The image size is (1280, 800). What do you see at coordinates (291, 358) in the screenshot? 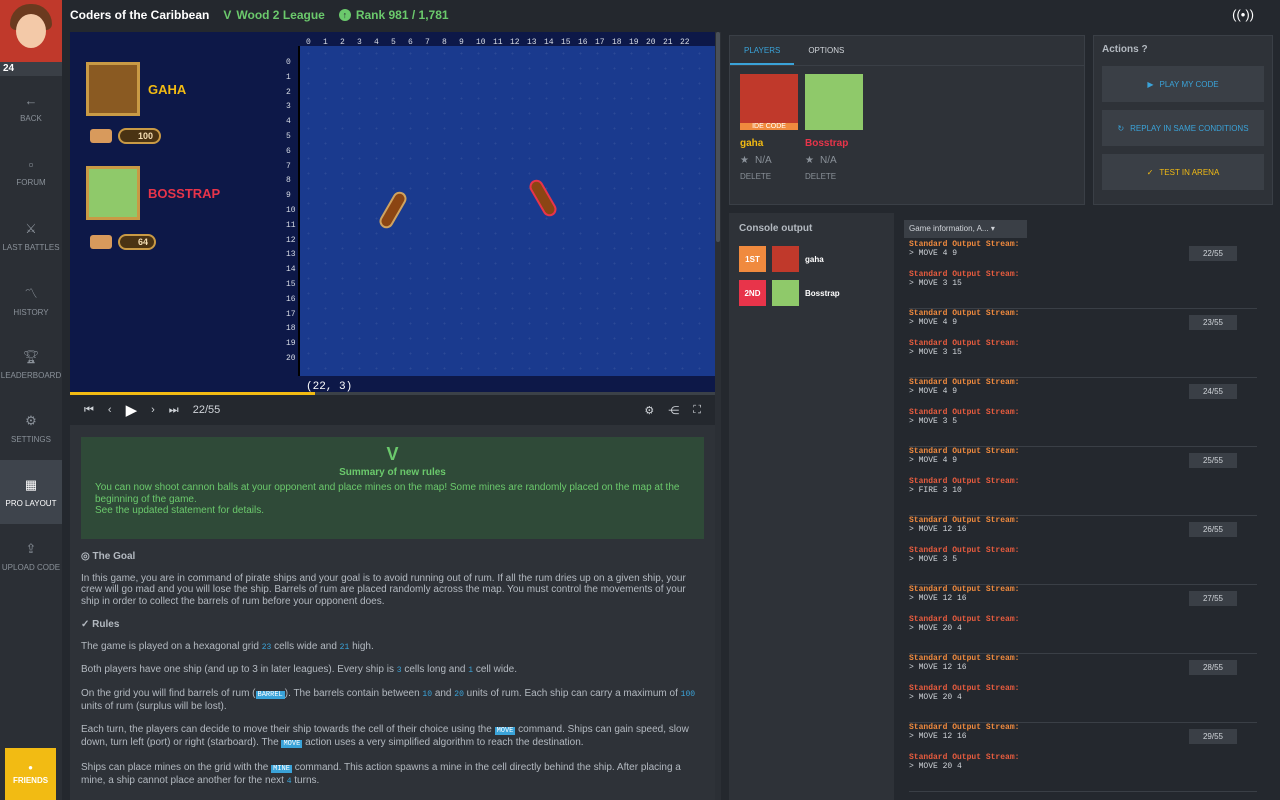
I see `row-label: 20` at bounding box center [291, 358].